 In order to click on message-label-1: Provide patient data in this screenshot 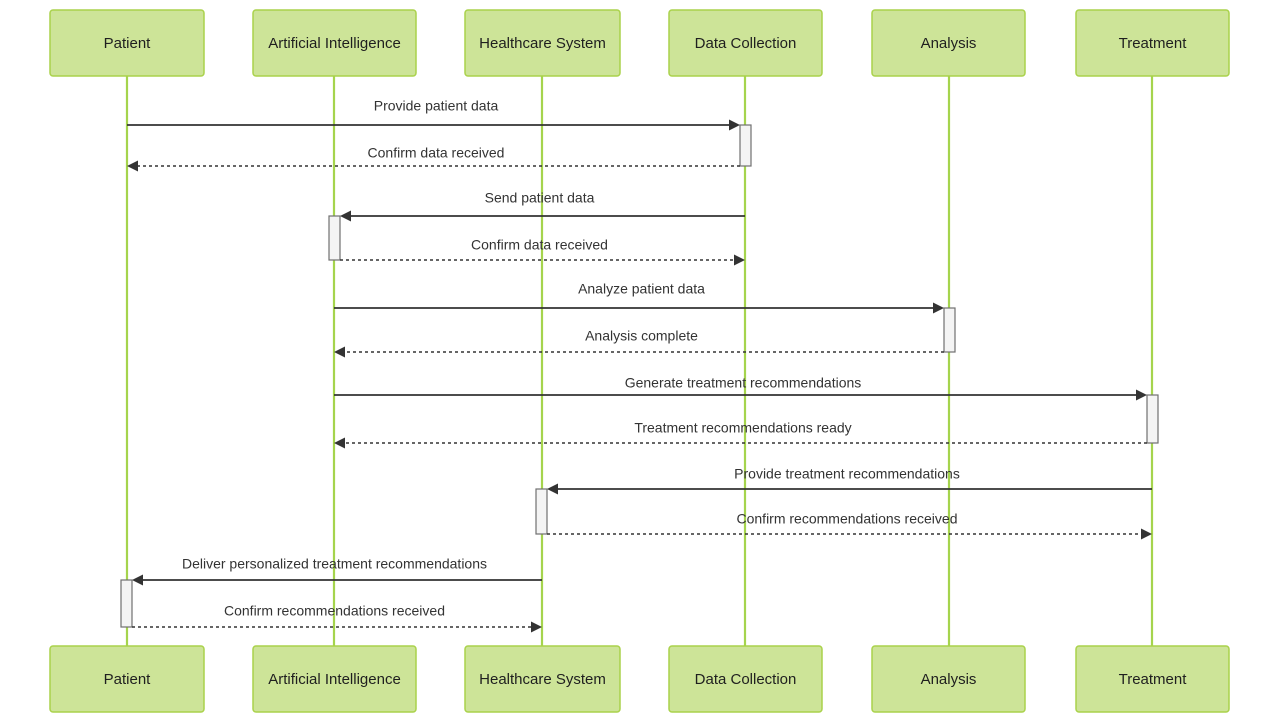, I will do `click(436, 106)`.